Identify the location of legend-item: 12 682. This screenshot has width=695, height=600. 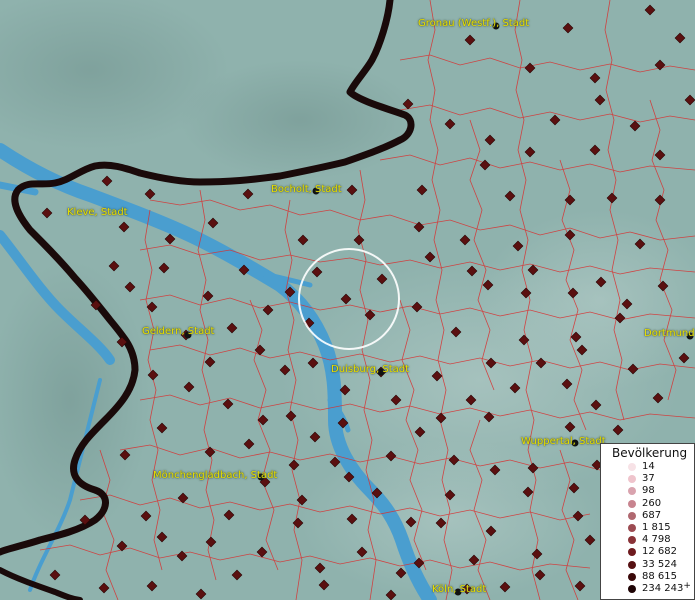
(647, 552).